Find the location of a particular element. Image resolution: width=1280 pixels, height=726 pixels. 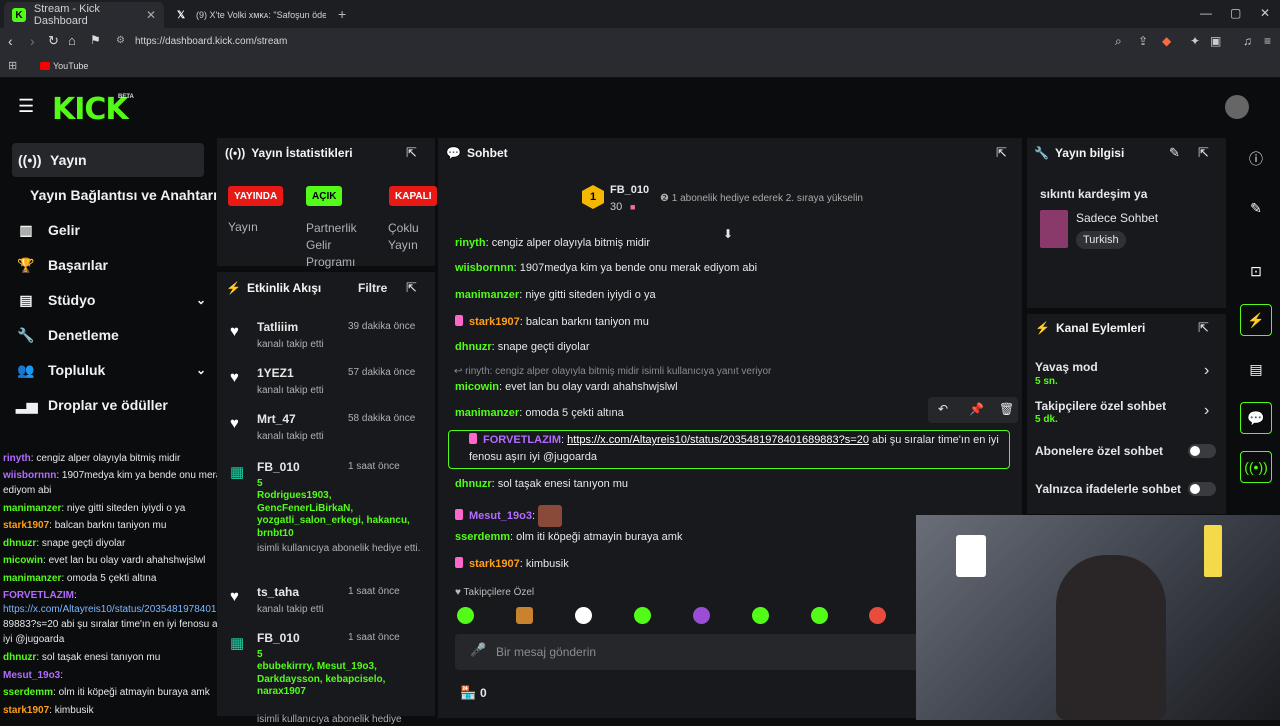

status-badge: AÇIK is located at coordinates (324, 196).